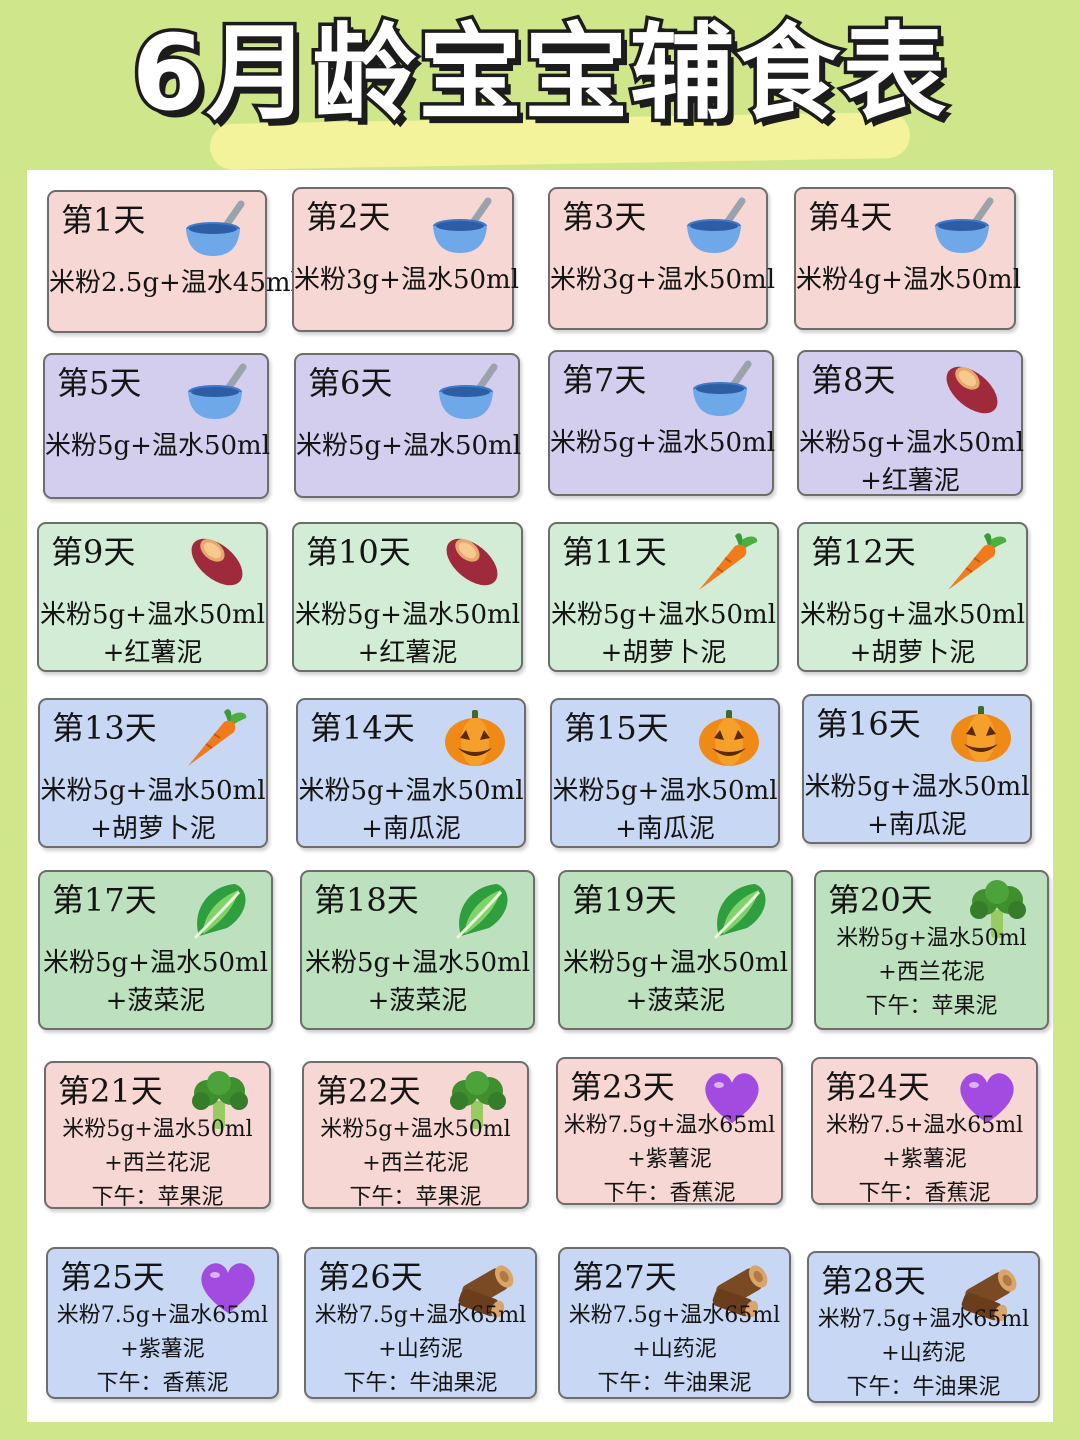  I want to click on day-card: 第19天米粉5g+温水50ml +菠菜泥, so click(675, 950).